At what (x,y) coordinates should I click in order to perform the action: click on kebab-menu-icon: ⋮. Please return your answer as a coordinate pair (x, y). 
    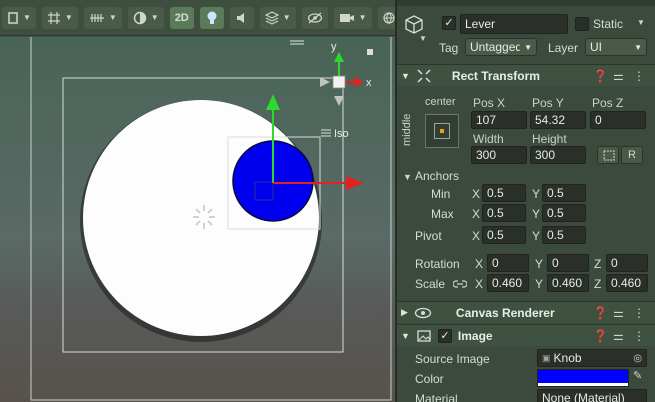
    Looking at the image, I should click on (639, 76).